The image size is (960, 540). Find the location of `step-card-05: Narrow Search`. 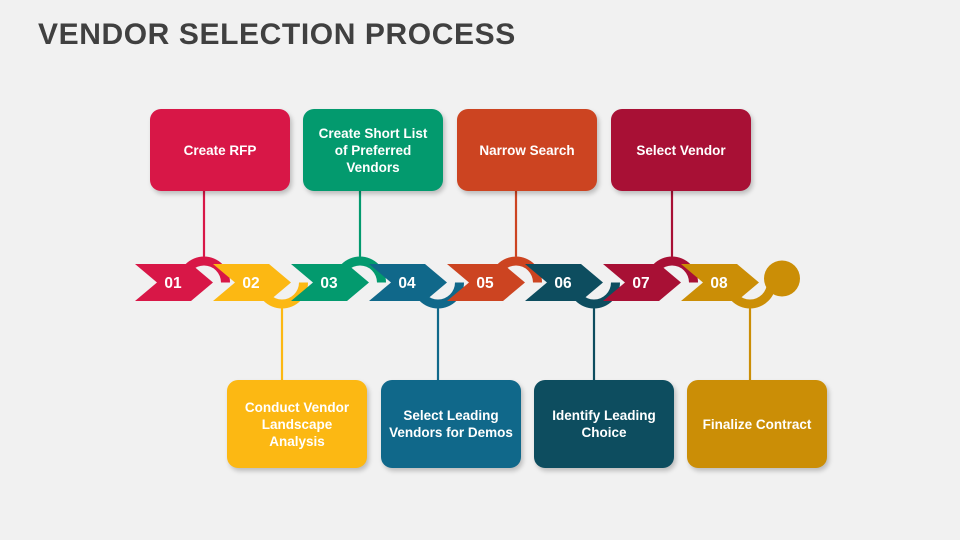

step-card-05: Narrow Search is located at coordinates (527, 150).